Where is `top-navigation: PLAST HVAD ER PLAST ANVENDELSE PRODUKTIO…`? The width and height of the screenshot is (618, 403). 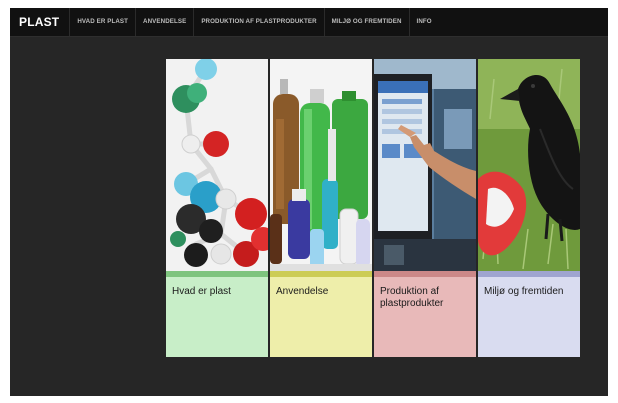
top-navigation: PLAST HVAD ER PLAST ANVENDELSE PRODUKTIO… is located at coordinates (309, 22).